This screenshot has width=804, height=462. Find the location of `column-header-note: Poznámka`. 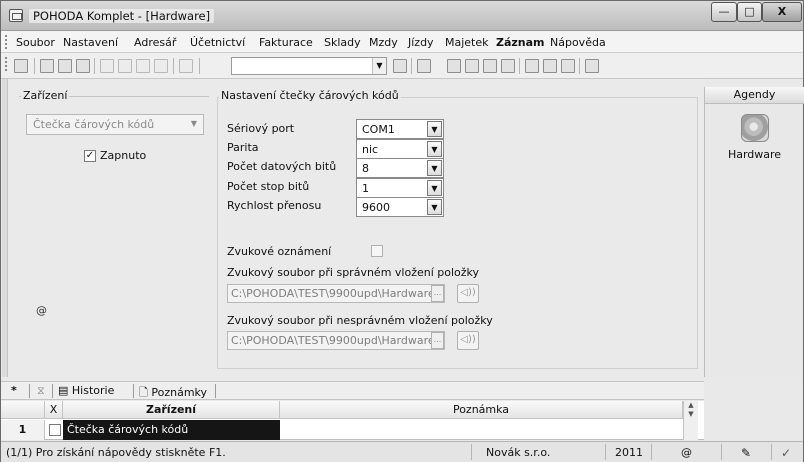

column-header-note: Poznámka is located at coordinates (481, 410).